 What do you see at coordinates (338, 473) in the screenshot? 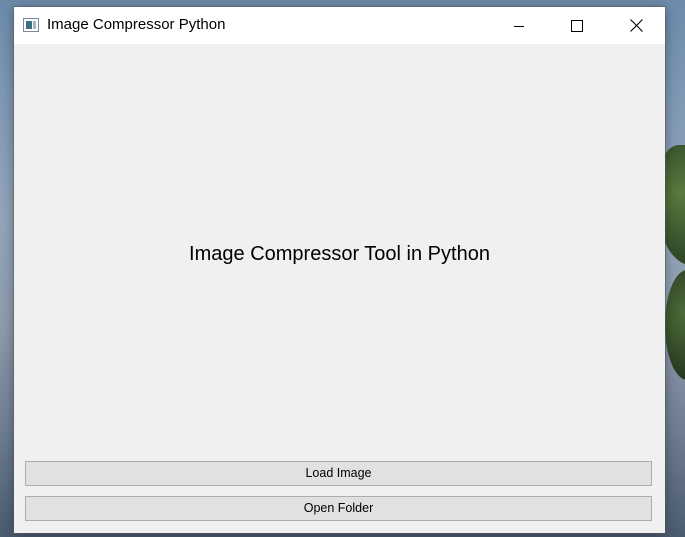
I see `load-image-button: Load Image` at bounding box center [338, 473].